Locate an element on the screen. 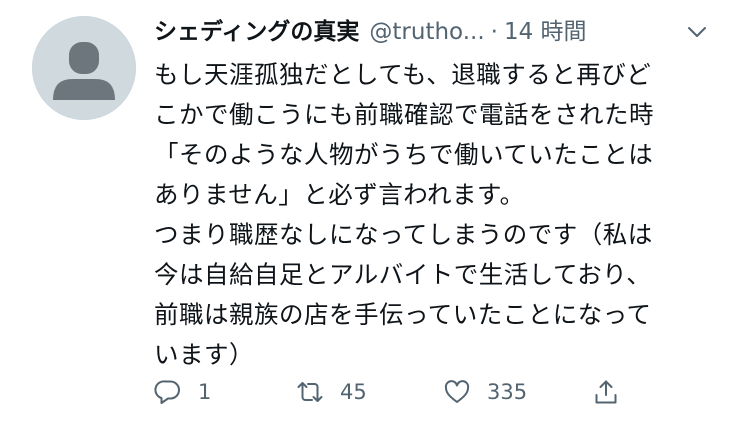 The height and width of the screenshot is (430, 740). chevron-down-icon is located at coordinates (697, 32).